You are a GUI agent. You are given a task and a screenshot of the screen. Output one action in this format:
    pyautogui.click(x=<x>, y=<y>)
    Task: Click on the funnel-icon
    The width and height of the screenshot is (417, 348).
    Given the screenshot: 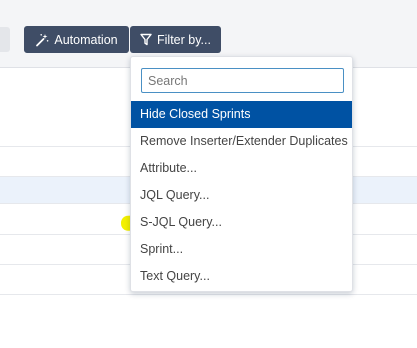 What is the action you would take?
    pyautogui.click(x=146, y=39)
    